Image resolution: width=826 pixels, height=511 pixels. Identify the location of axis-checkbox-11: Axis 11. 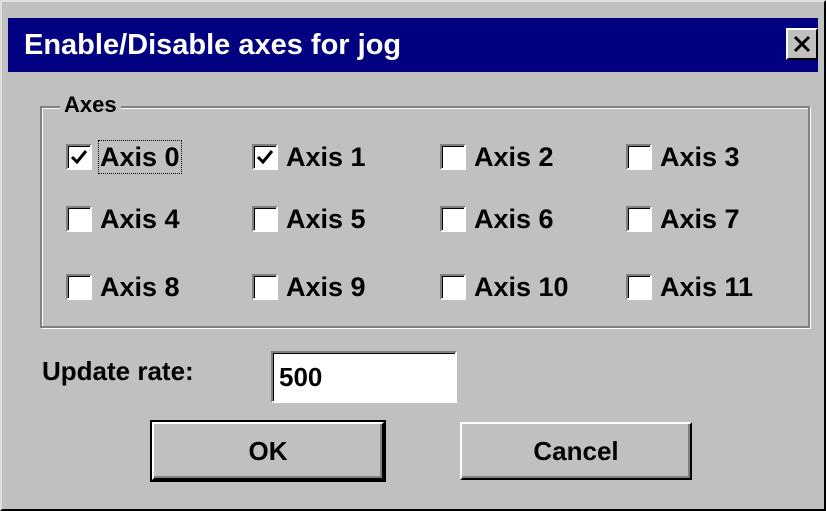
(689, 287).